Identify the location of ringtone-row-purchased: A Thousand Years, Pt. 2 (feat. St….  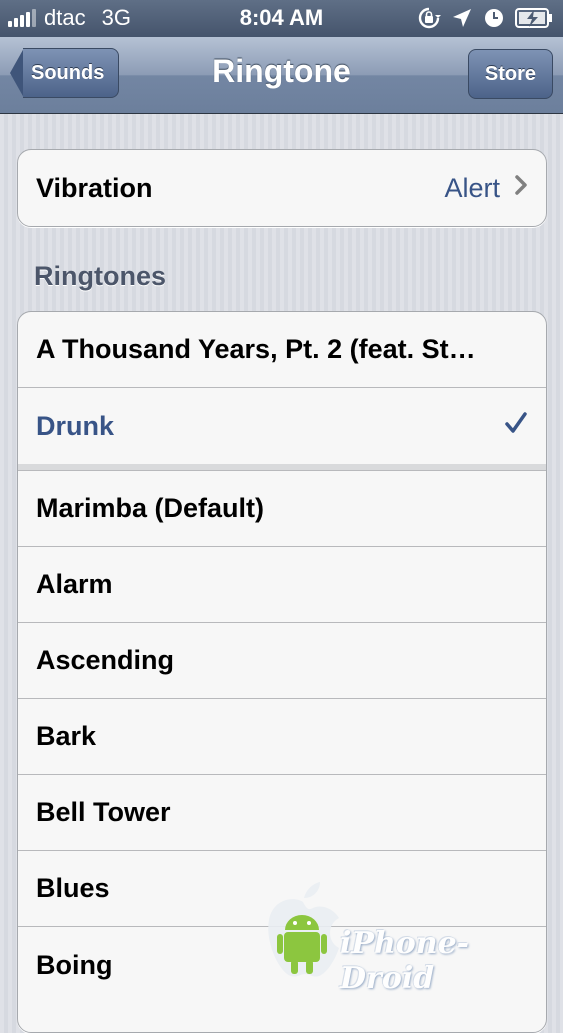
(282, 350).